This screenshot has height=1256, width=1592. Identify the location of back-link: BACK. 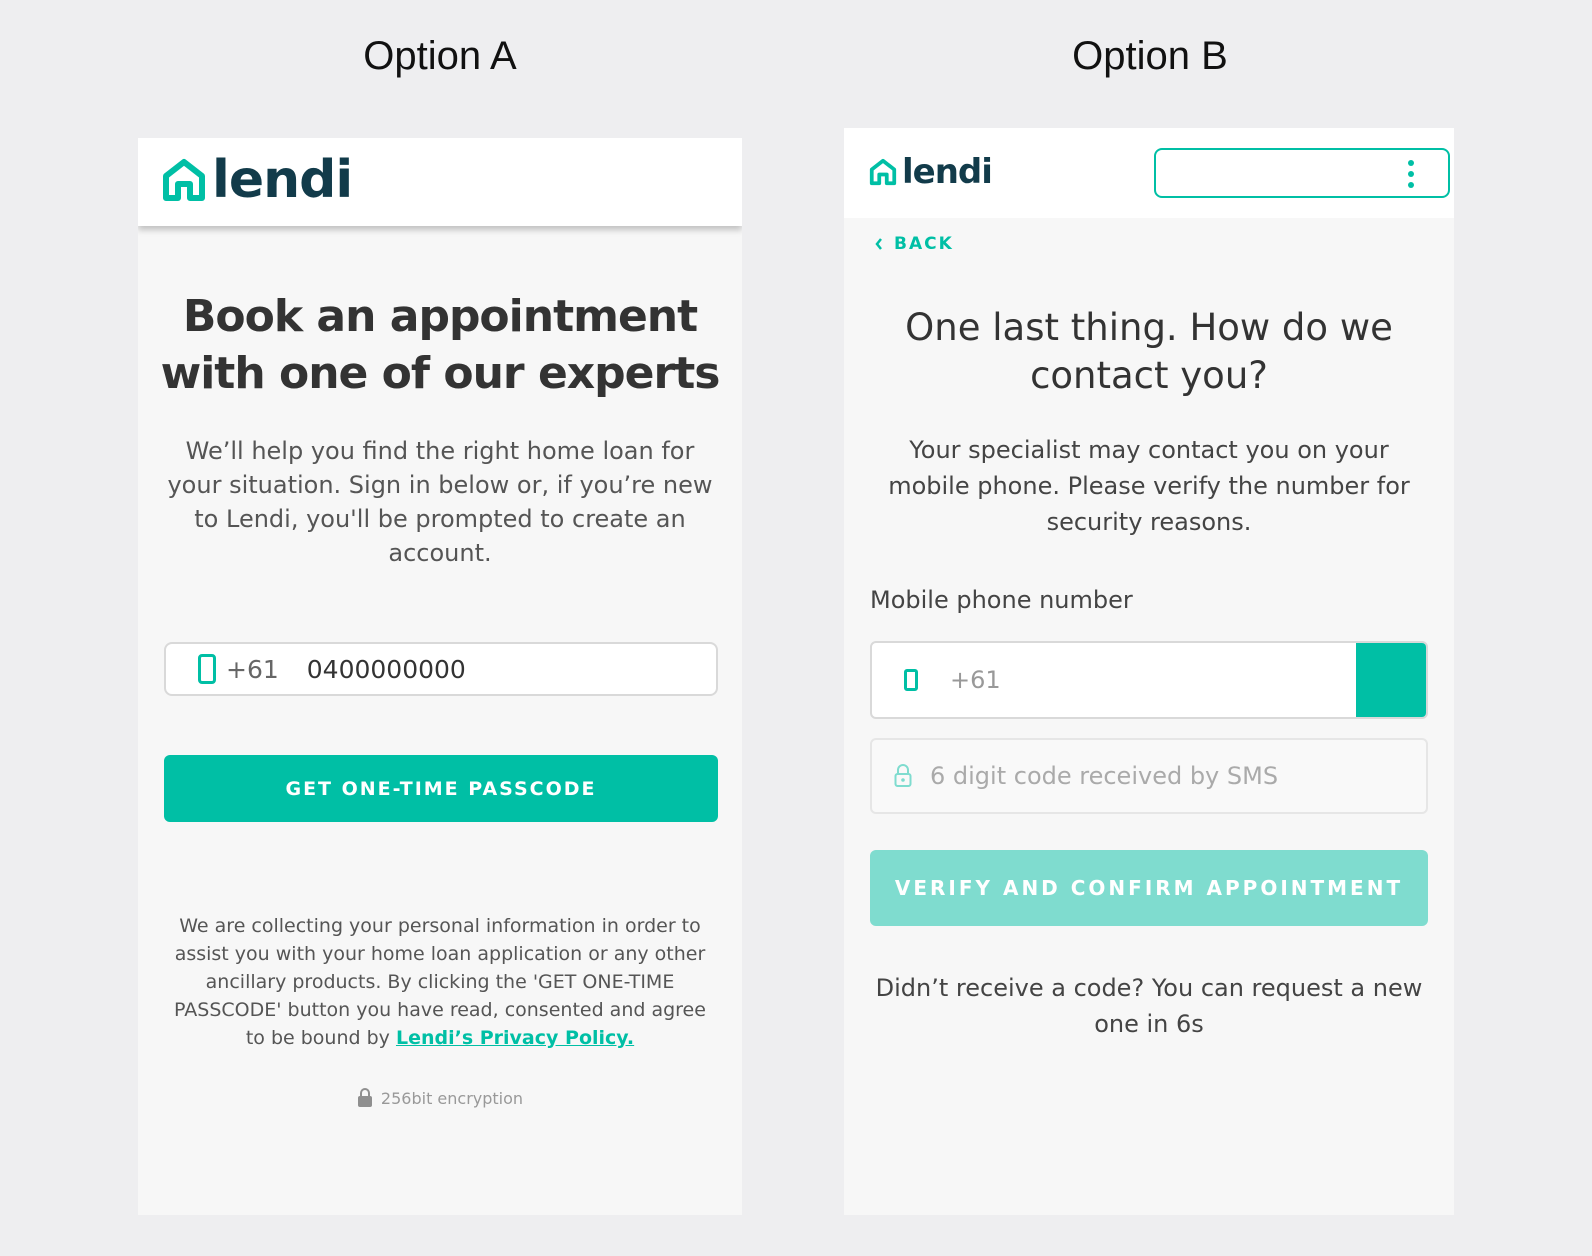
(914, 244).